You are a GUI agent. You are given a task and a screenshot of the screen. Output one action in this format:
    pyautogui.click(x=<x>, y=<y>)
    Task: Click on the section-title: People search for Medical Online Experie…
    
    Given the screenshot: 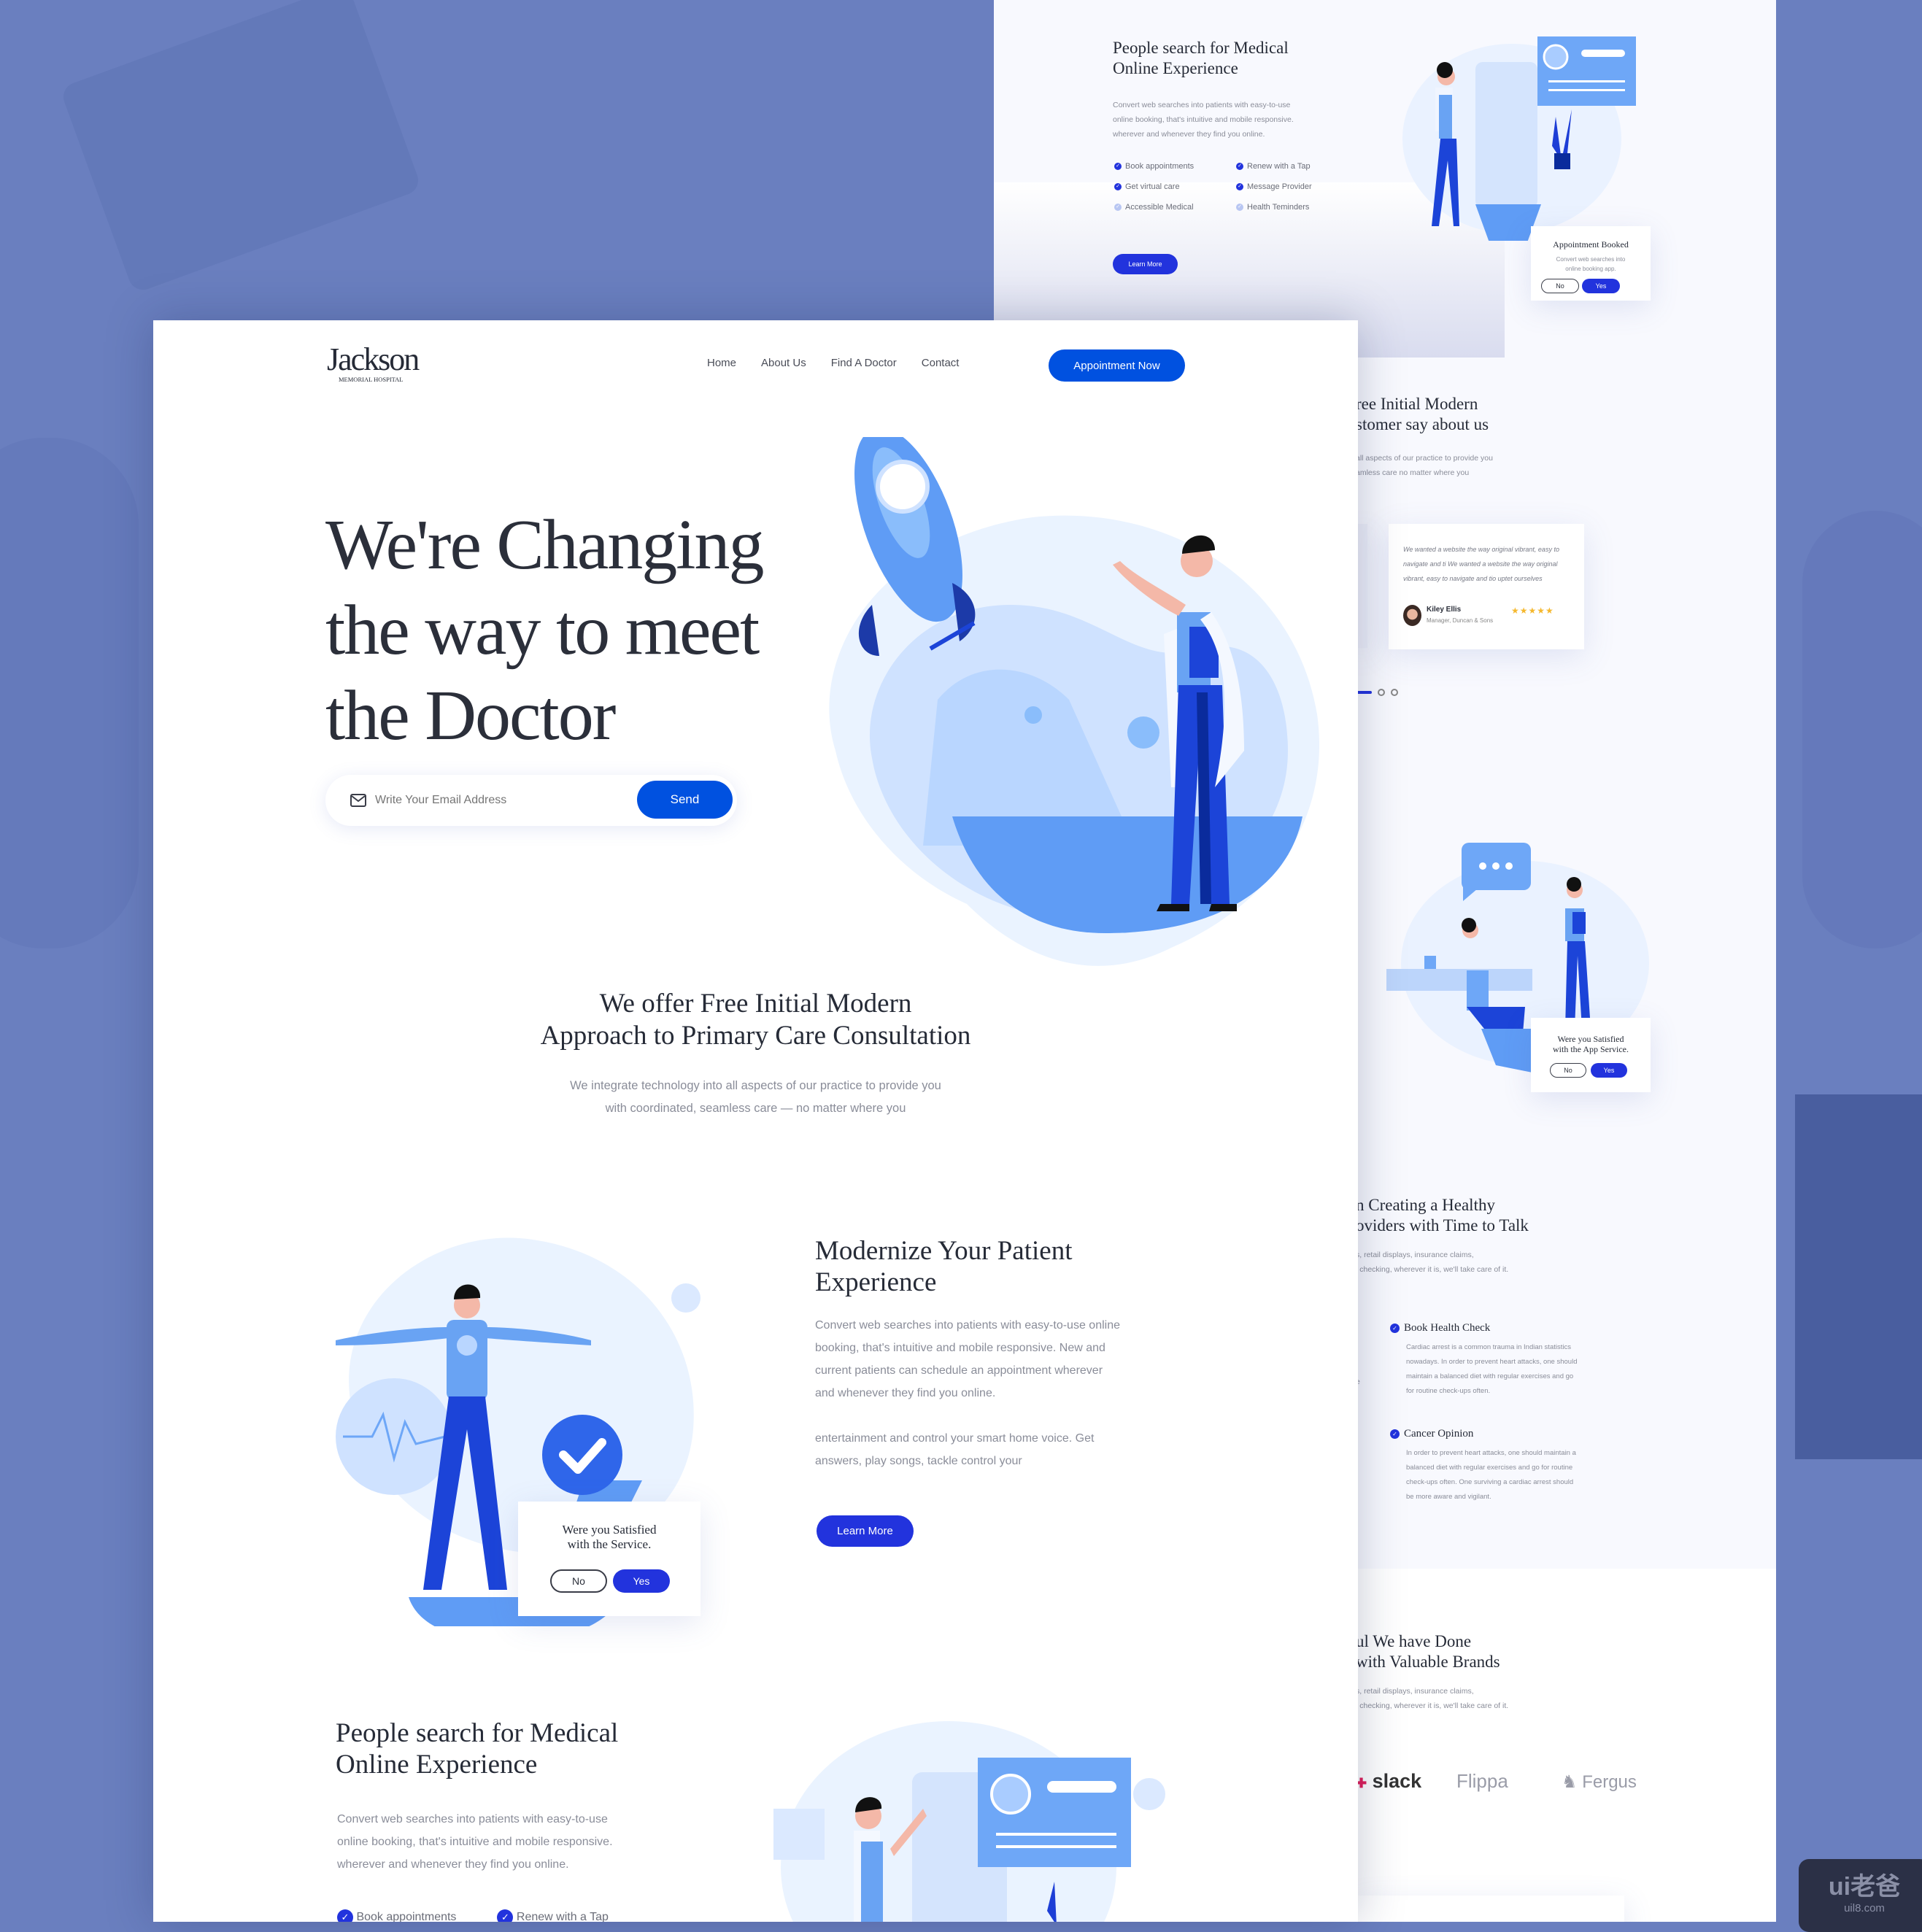 What is the action you would take?
    pyautogui.click(x=1201, y=58)
    